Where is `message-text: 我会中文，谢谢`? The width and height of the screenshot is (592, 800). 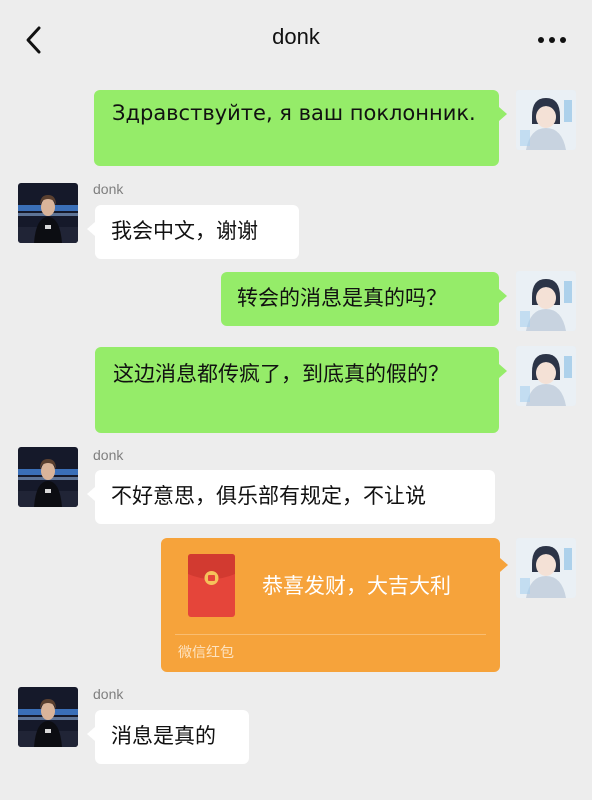 message-text: 我会中文，谢谢 is located at coordinates (184, 231).